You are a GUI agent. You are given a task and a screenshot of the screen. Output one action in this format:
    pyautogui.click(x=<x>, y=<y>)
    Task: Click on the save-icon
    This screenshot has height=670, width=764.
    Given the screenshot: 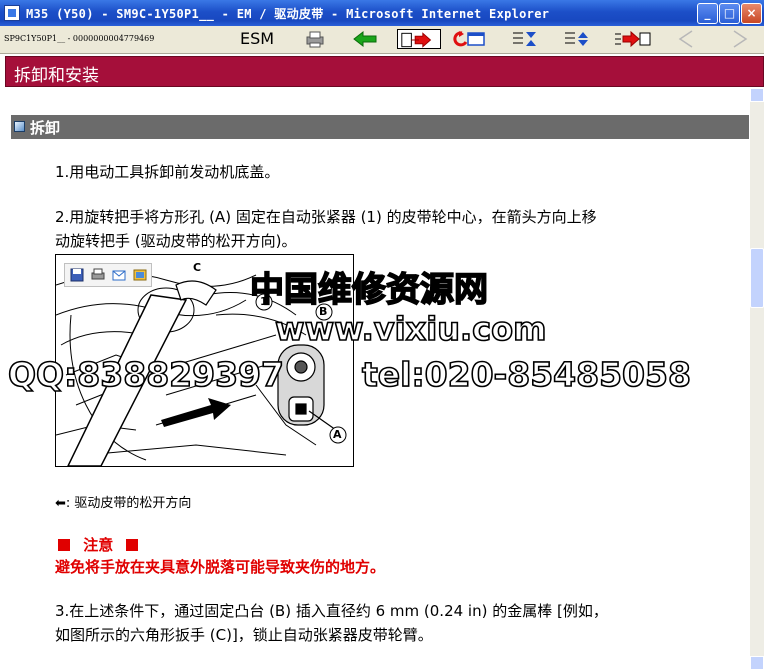 What is the action you would take?
    pyautogui.click(x=77, y=275)
    